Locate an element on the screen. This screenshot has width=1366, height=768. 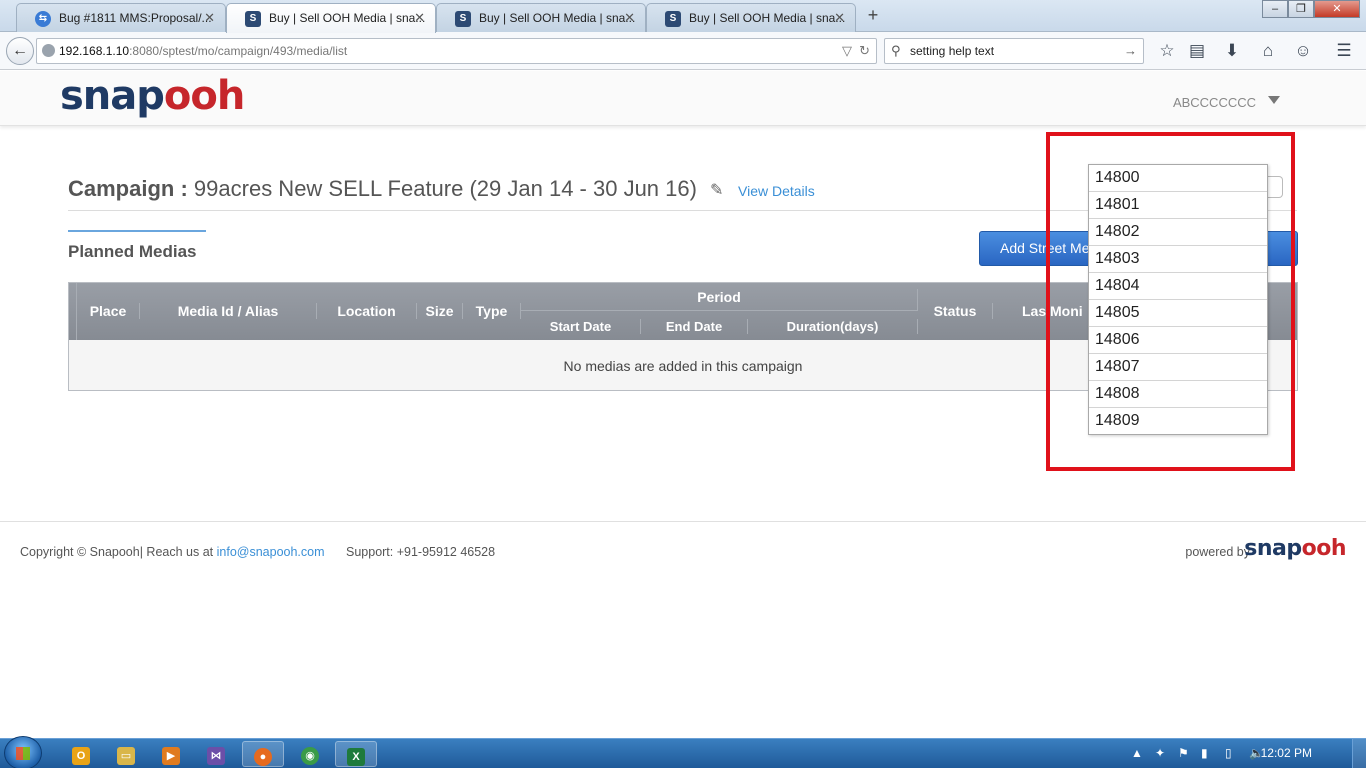
battery-icon: ▯ is located at coordinates (1228, 753).